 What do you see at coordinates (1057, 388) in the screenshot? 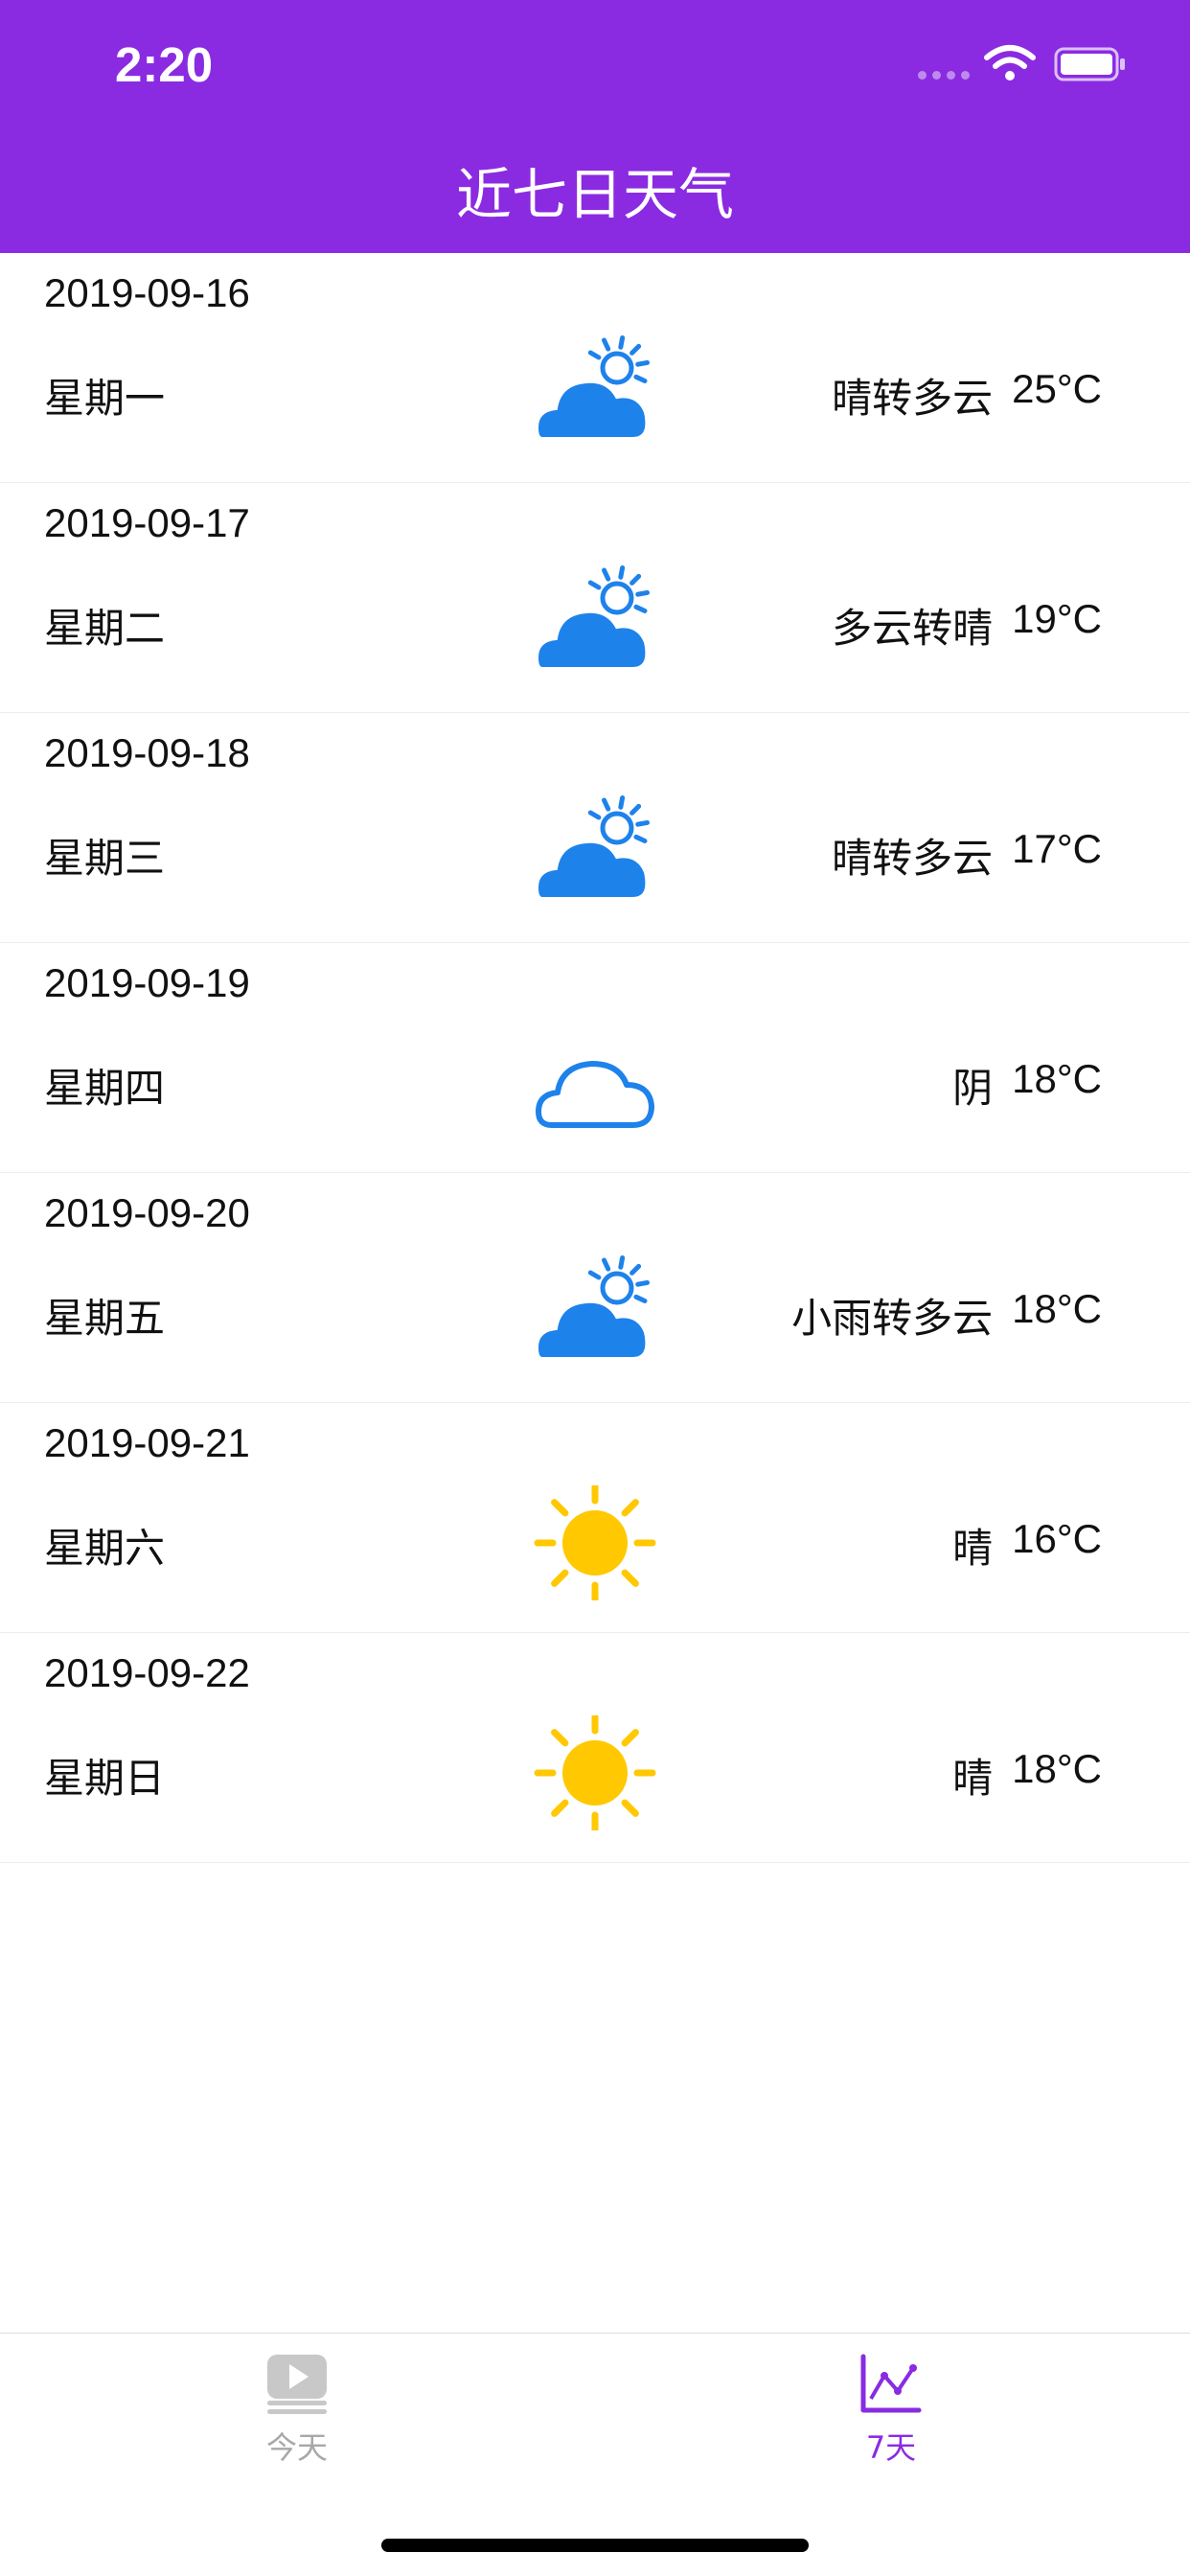
I see `forecast-temperature: 25°C` at bounding box center [1057, 388].